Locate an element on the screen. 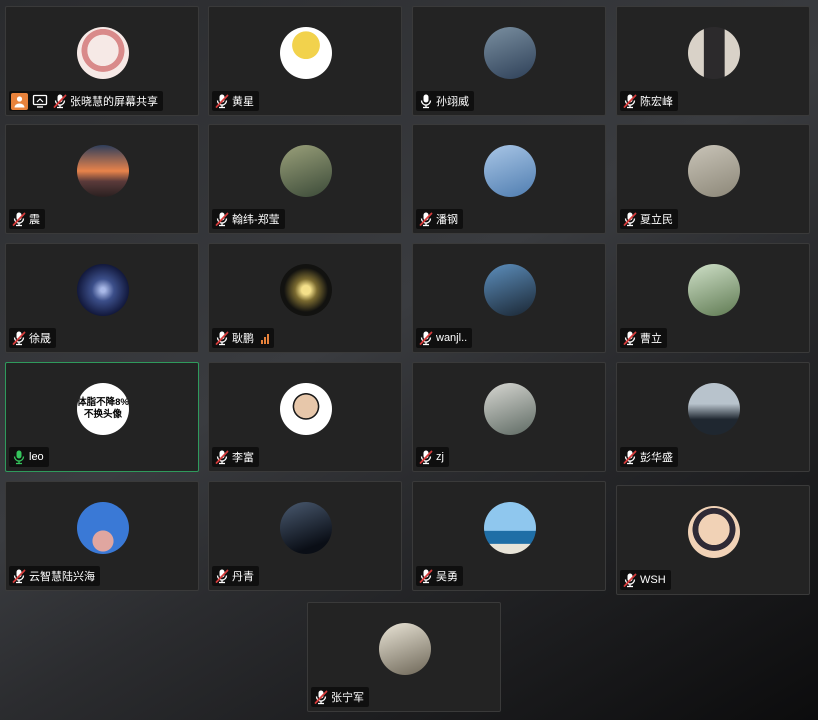  participant-tile: zj is located at coordinates (509, 417).